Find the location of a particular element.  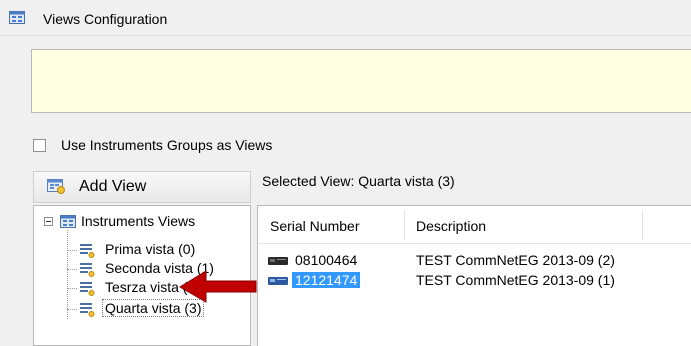

grid-header: Serial Number Description is located at coordinates (474, 225).